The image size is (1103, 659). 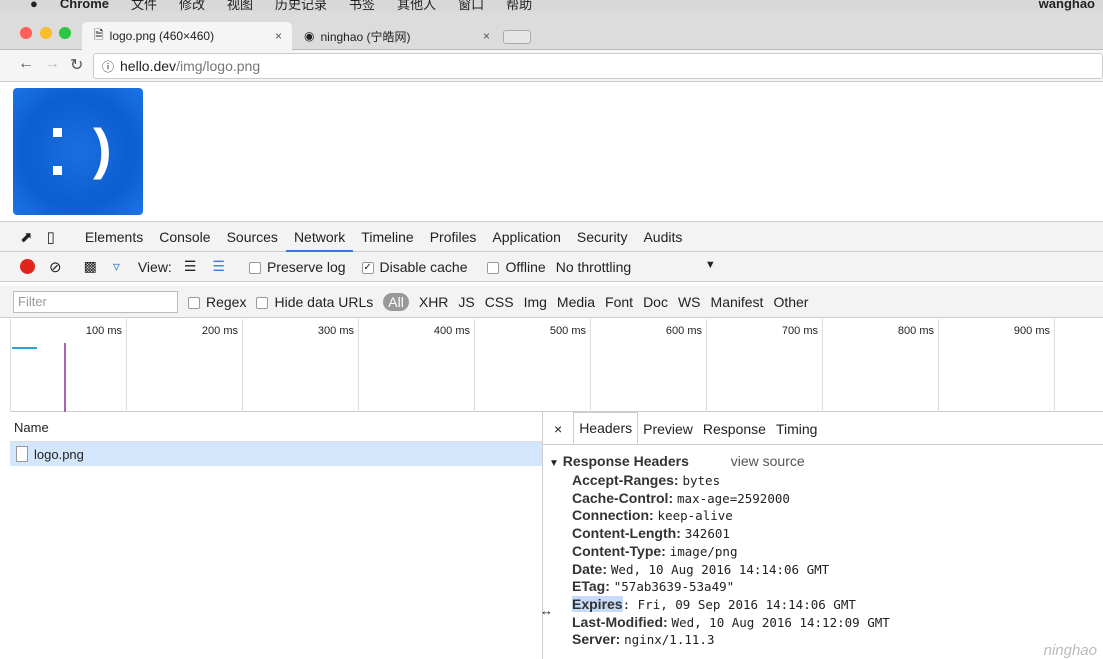 What do you see at coordinates (114, 237) in the screenshot?
I see `tab-elements: Elements` at bounding box center [114, 237].